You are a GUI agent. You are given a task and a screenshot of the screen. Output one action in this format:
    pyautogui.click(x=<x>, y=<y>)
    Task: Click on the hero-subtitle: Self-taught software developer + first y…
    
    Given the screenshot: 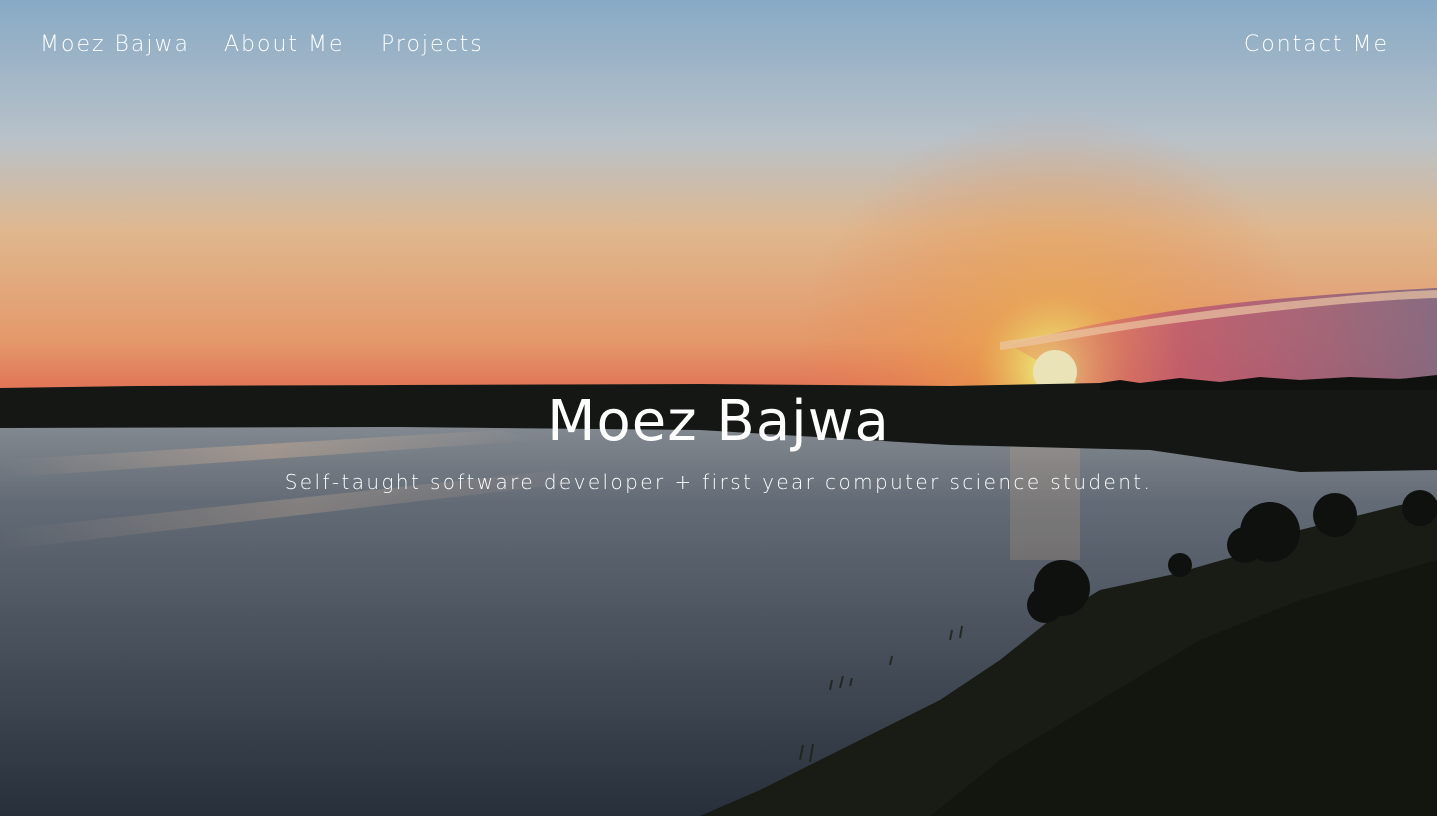 What is the action you would take?
    pyautogui.click(x=718, y=482)
    